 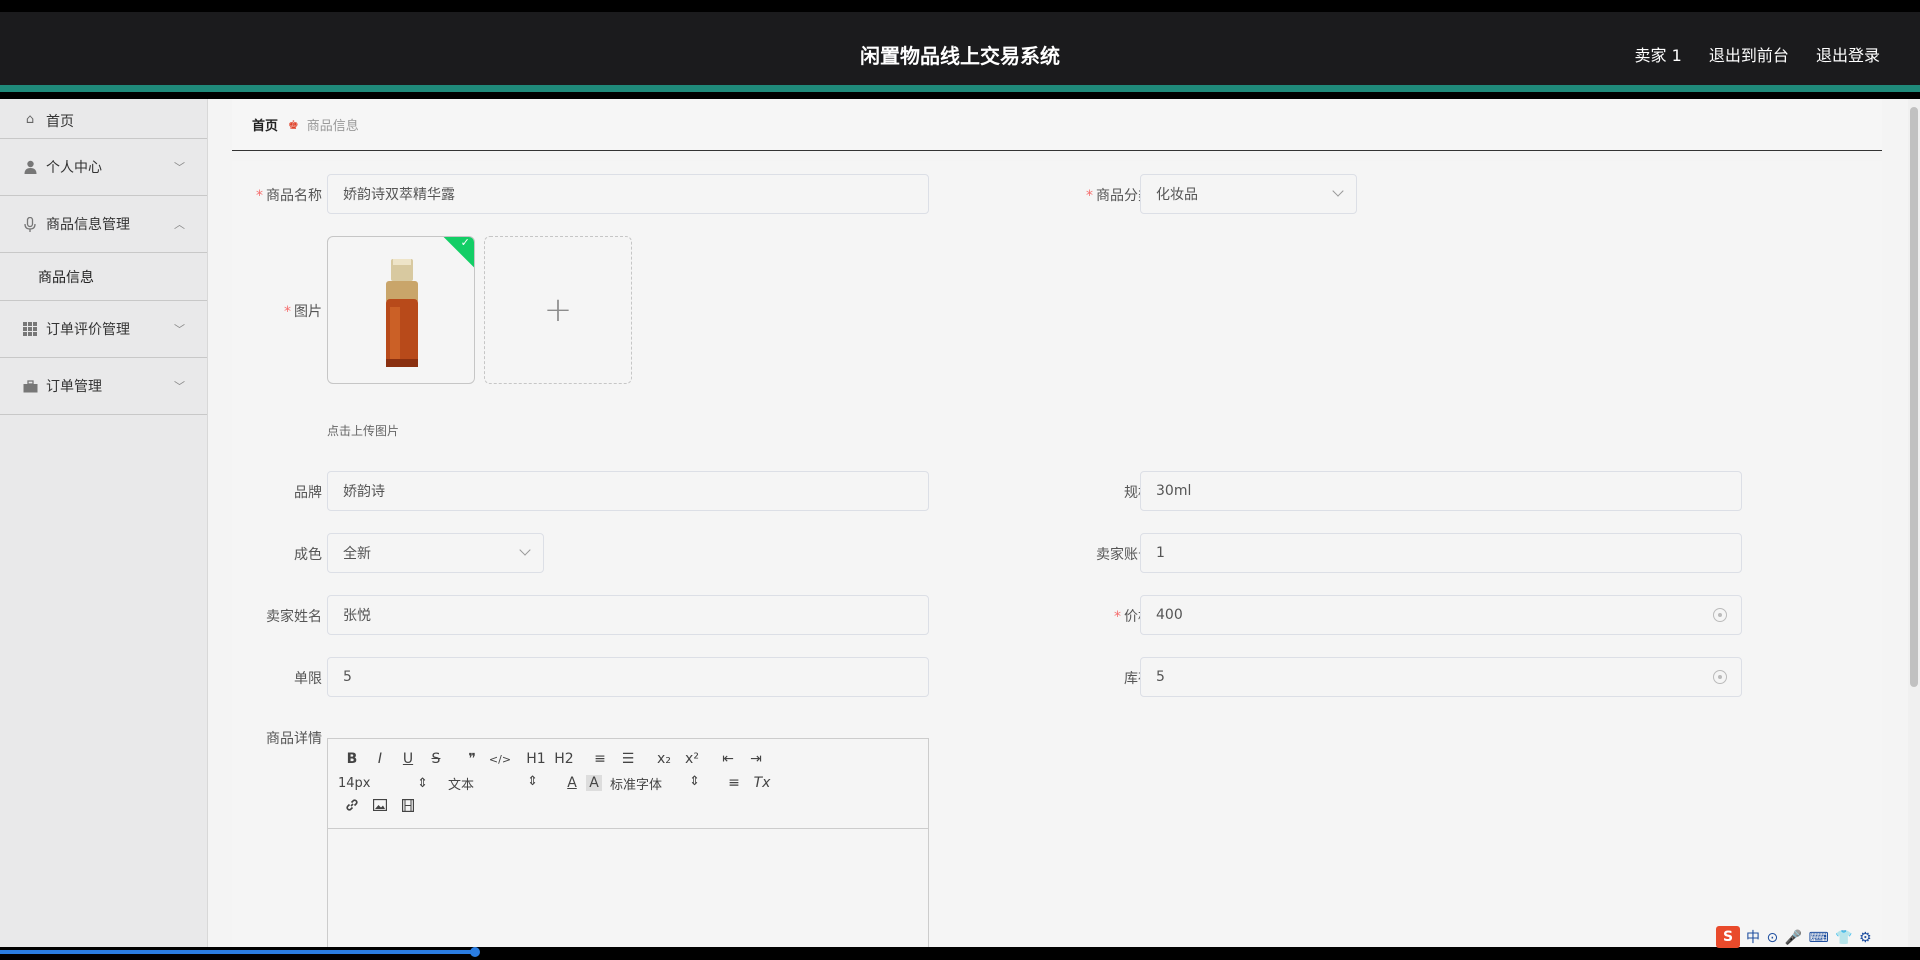 What do you see at coordinates (308, 679) in the screenshot?
I see `limit-label: 单限` at bounding box center [308, 679].